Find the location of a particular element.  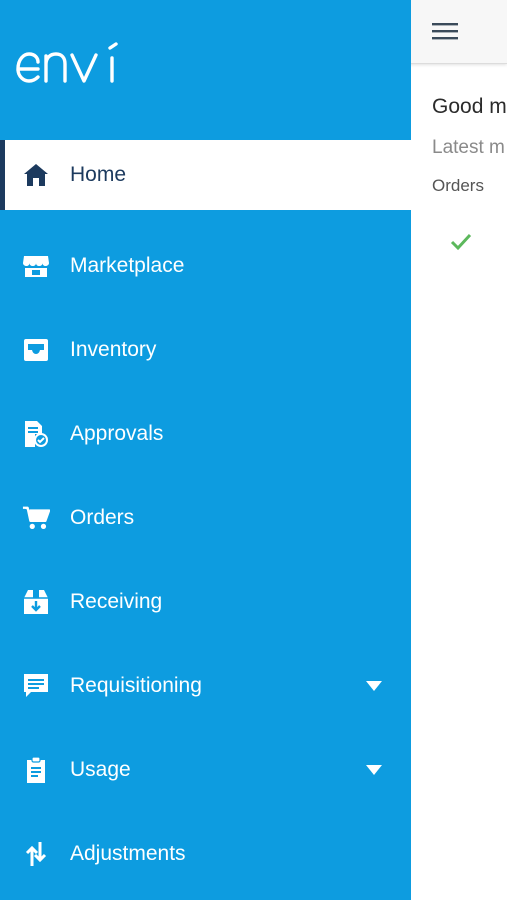

inbox-icon is located at coordinates (36, 350).